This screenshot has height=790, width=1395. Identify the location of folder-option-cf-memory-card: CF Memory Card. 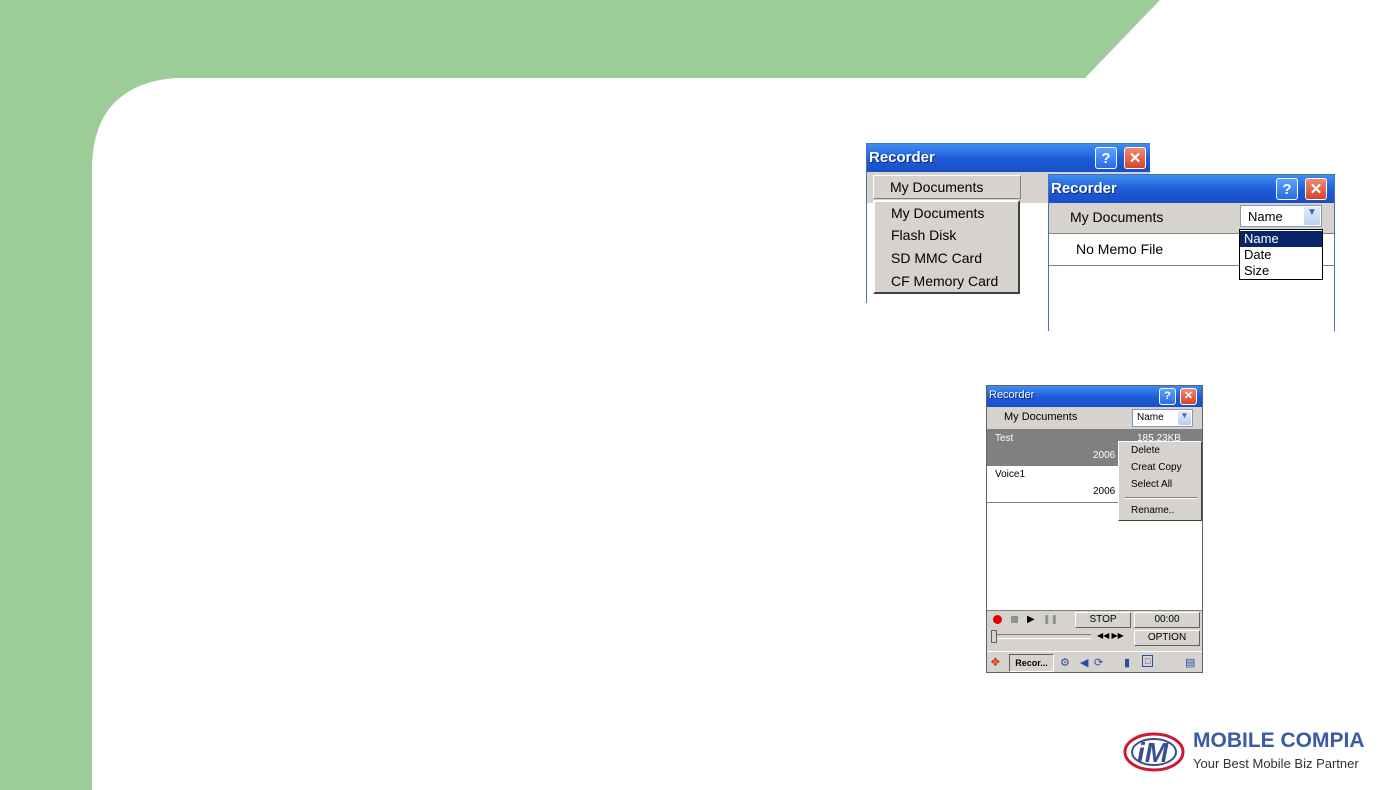
(944, 281).